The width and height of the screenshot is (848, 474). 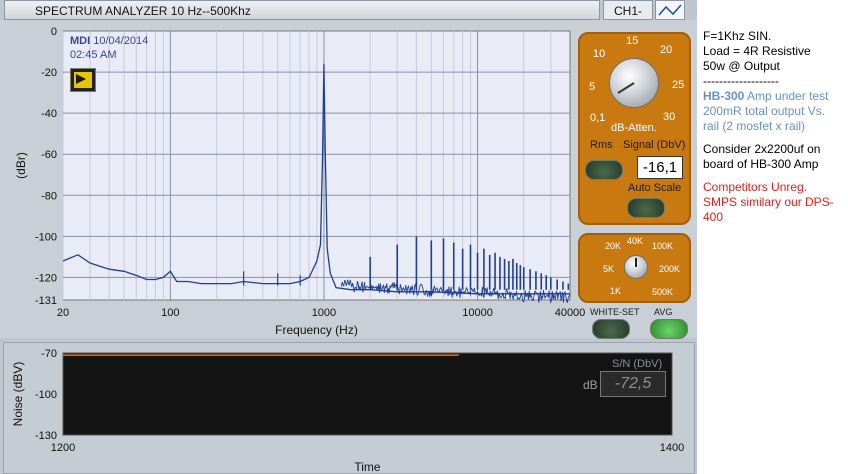 What do you see at coordinates (590, 385) in the screenshot?
I see `db-label: dB` at bounding box center [590, 385].